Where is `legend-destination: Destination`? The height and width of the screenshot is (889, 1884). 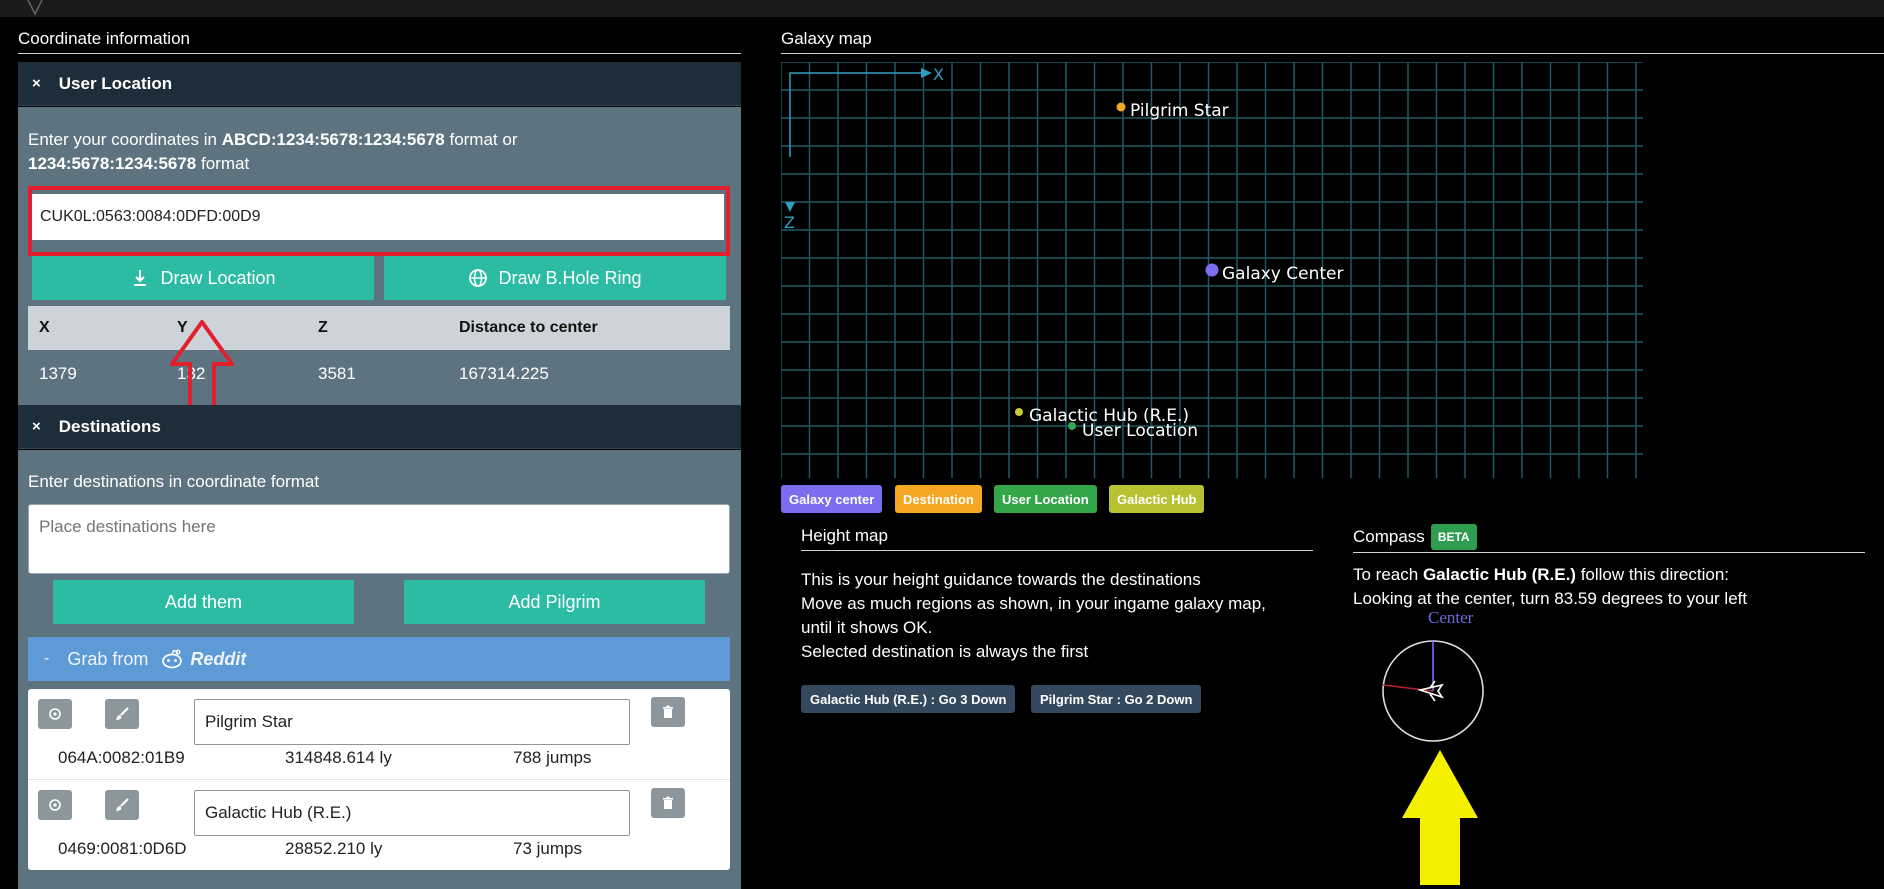
legend-destination: Destination is located at coordinates (938, 499).